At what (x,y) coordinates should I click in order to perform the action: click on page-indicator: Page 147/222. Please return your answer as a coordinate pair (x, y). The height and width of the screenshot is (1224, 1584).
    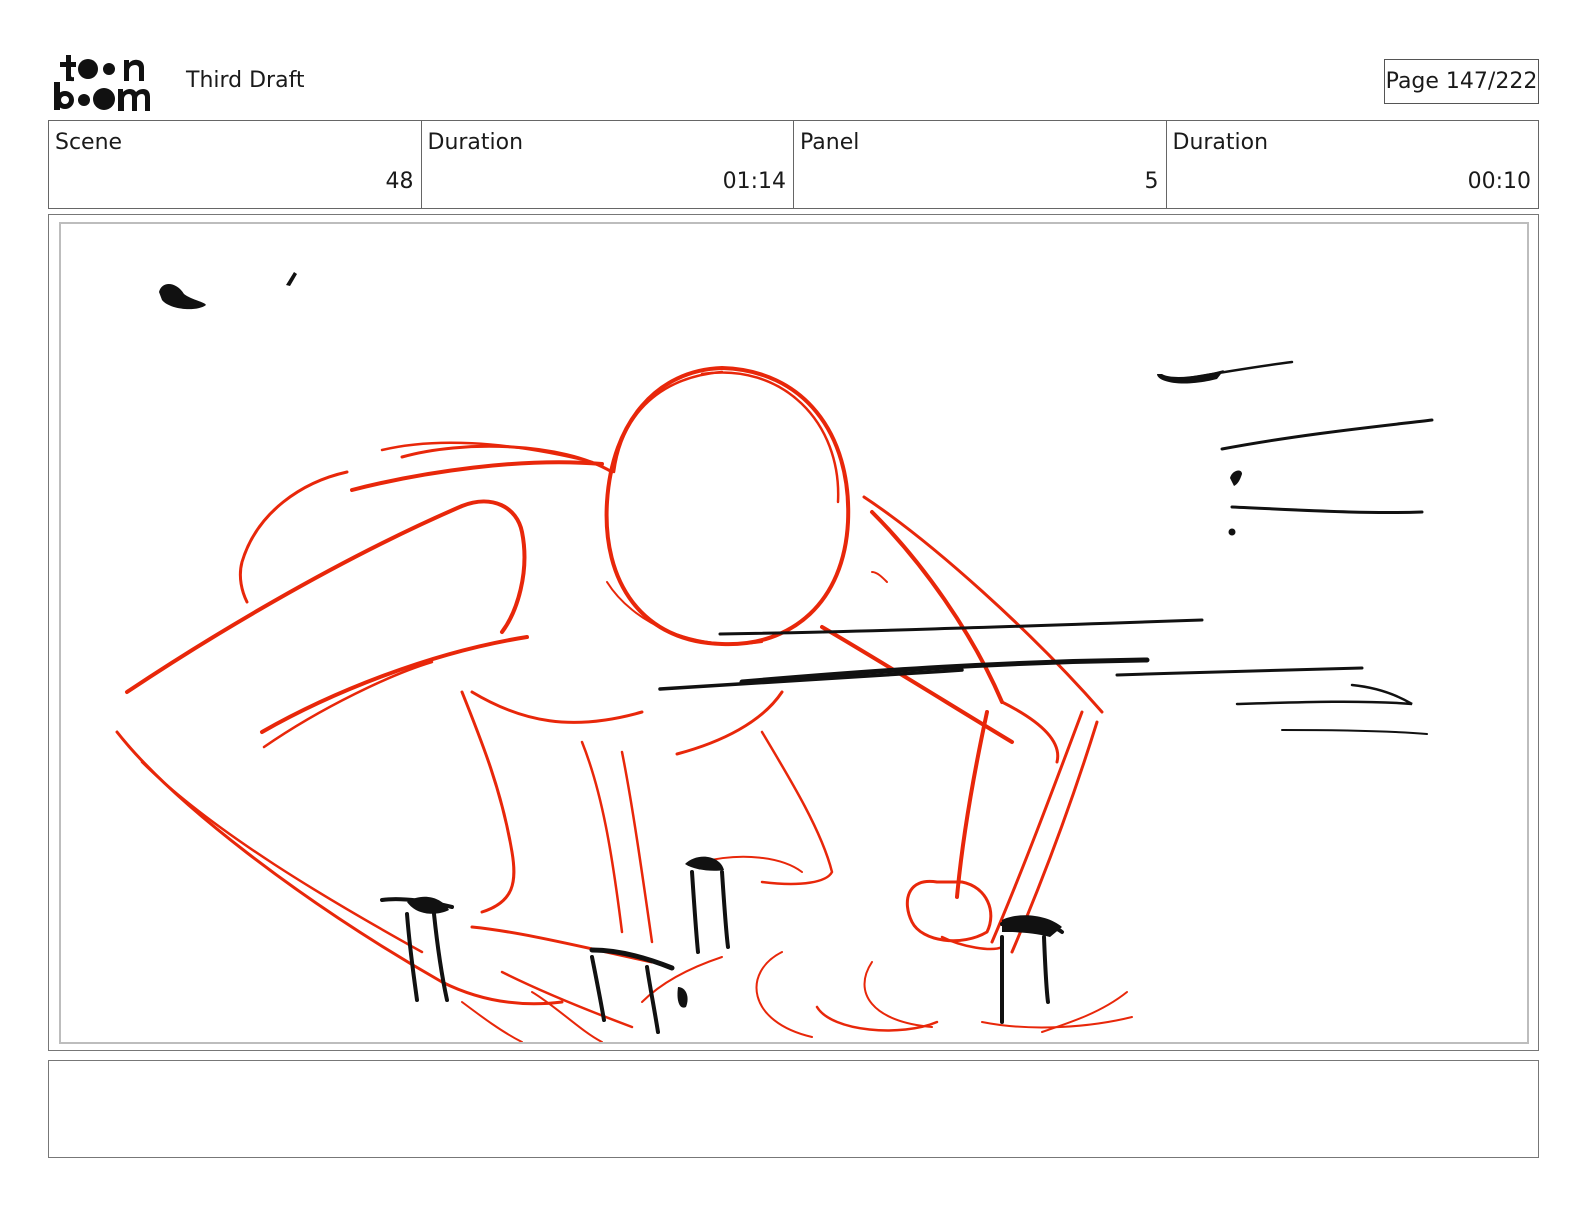
    Looking at the image, I should click on (1461, 81).